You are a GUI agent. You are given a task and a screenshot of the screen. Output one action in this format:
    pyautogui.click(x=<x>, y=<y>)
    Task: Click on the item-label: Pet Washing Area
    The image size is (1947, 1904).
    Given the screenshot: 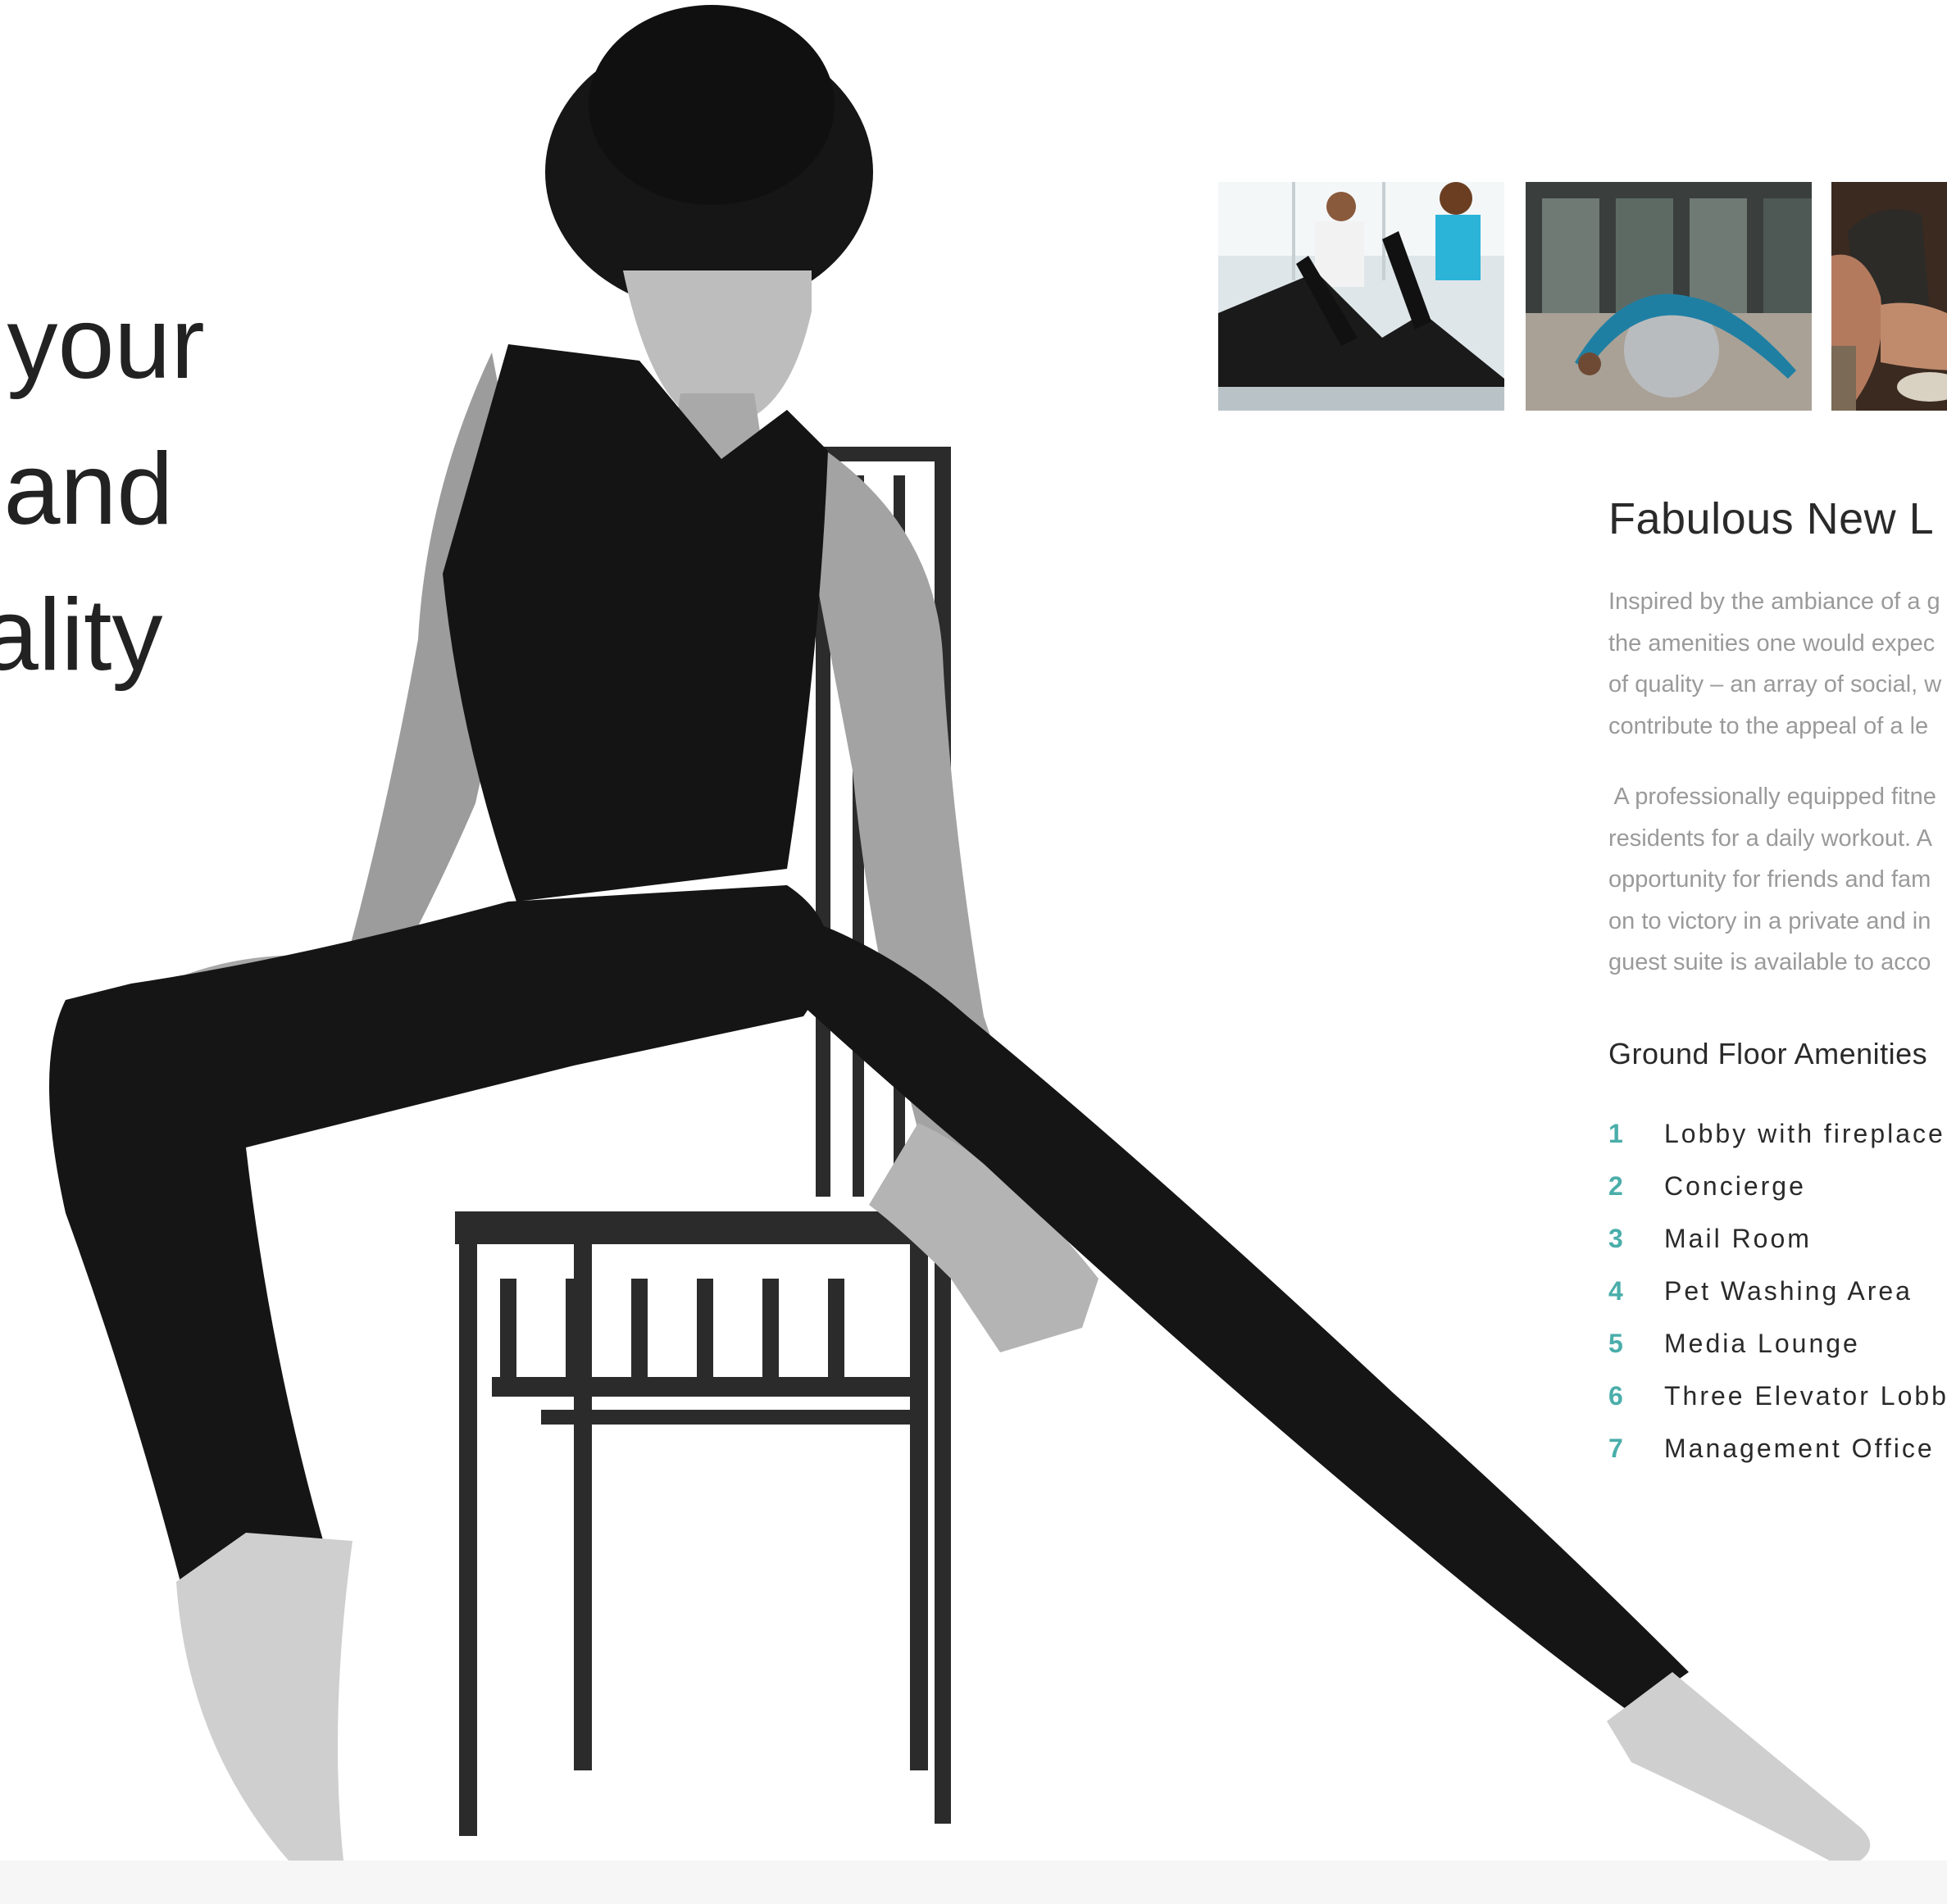 What is the action you would take?
    pyautogui.click(x=1789, y=1291)
    